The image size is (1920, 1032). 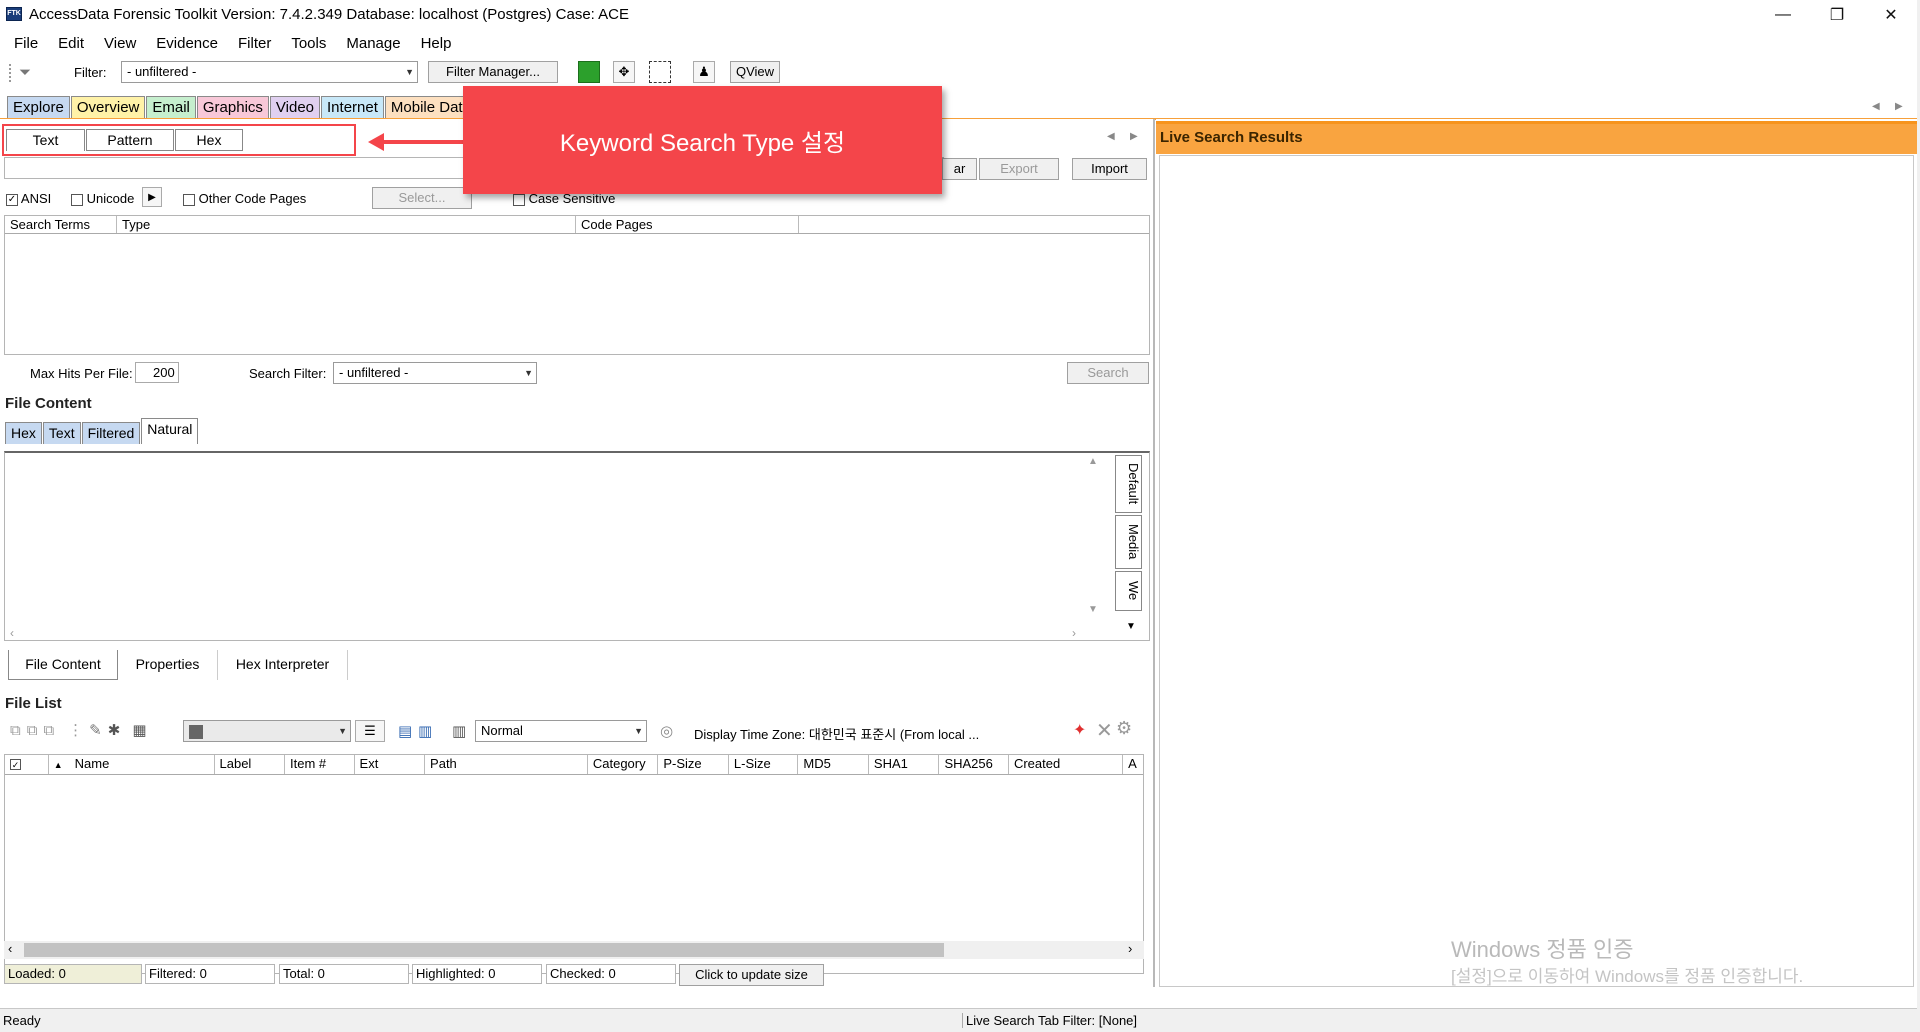 I want to click on qview-button: QView, so click(x=755, y=72).